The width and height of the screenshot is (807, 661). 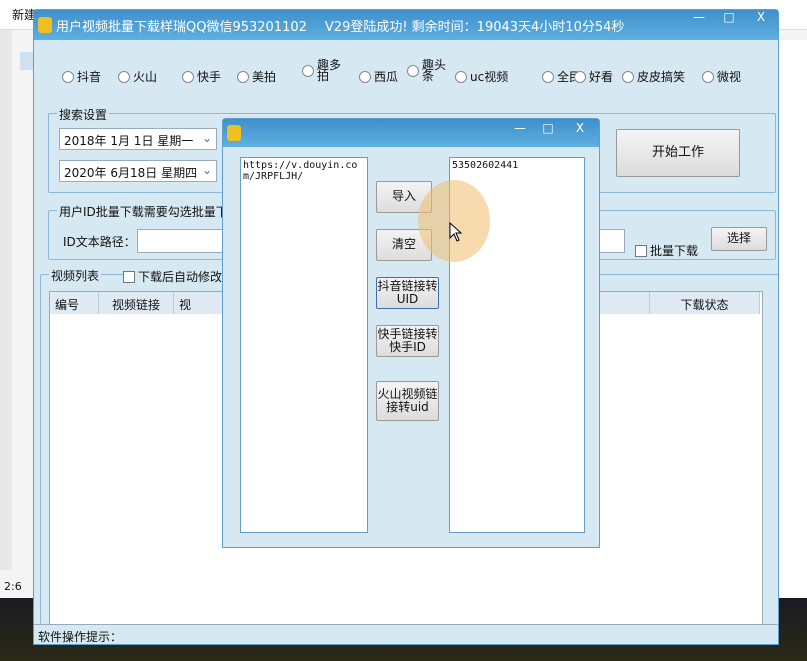 I want to click on dialog-title-bar: — □ X, so click(x=411, y=133).